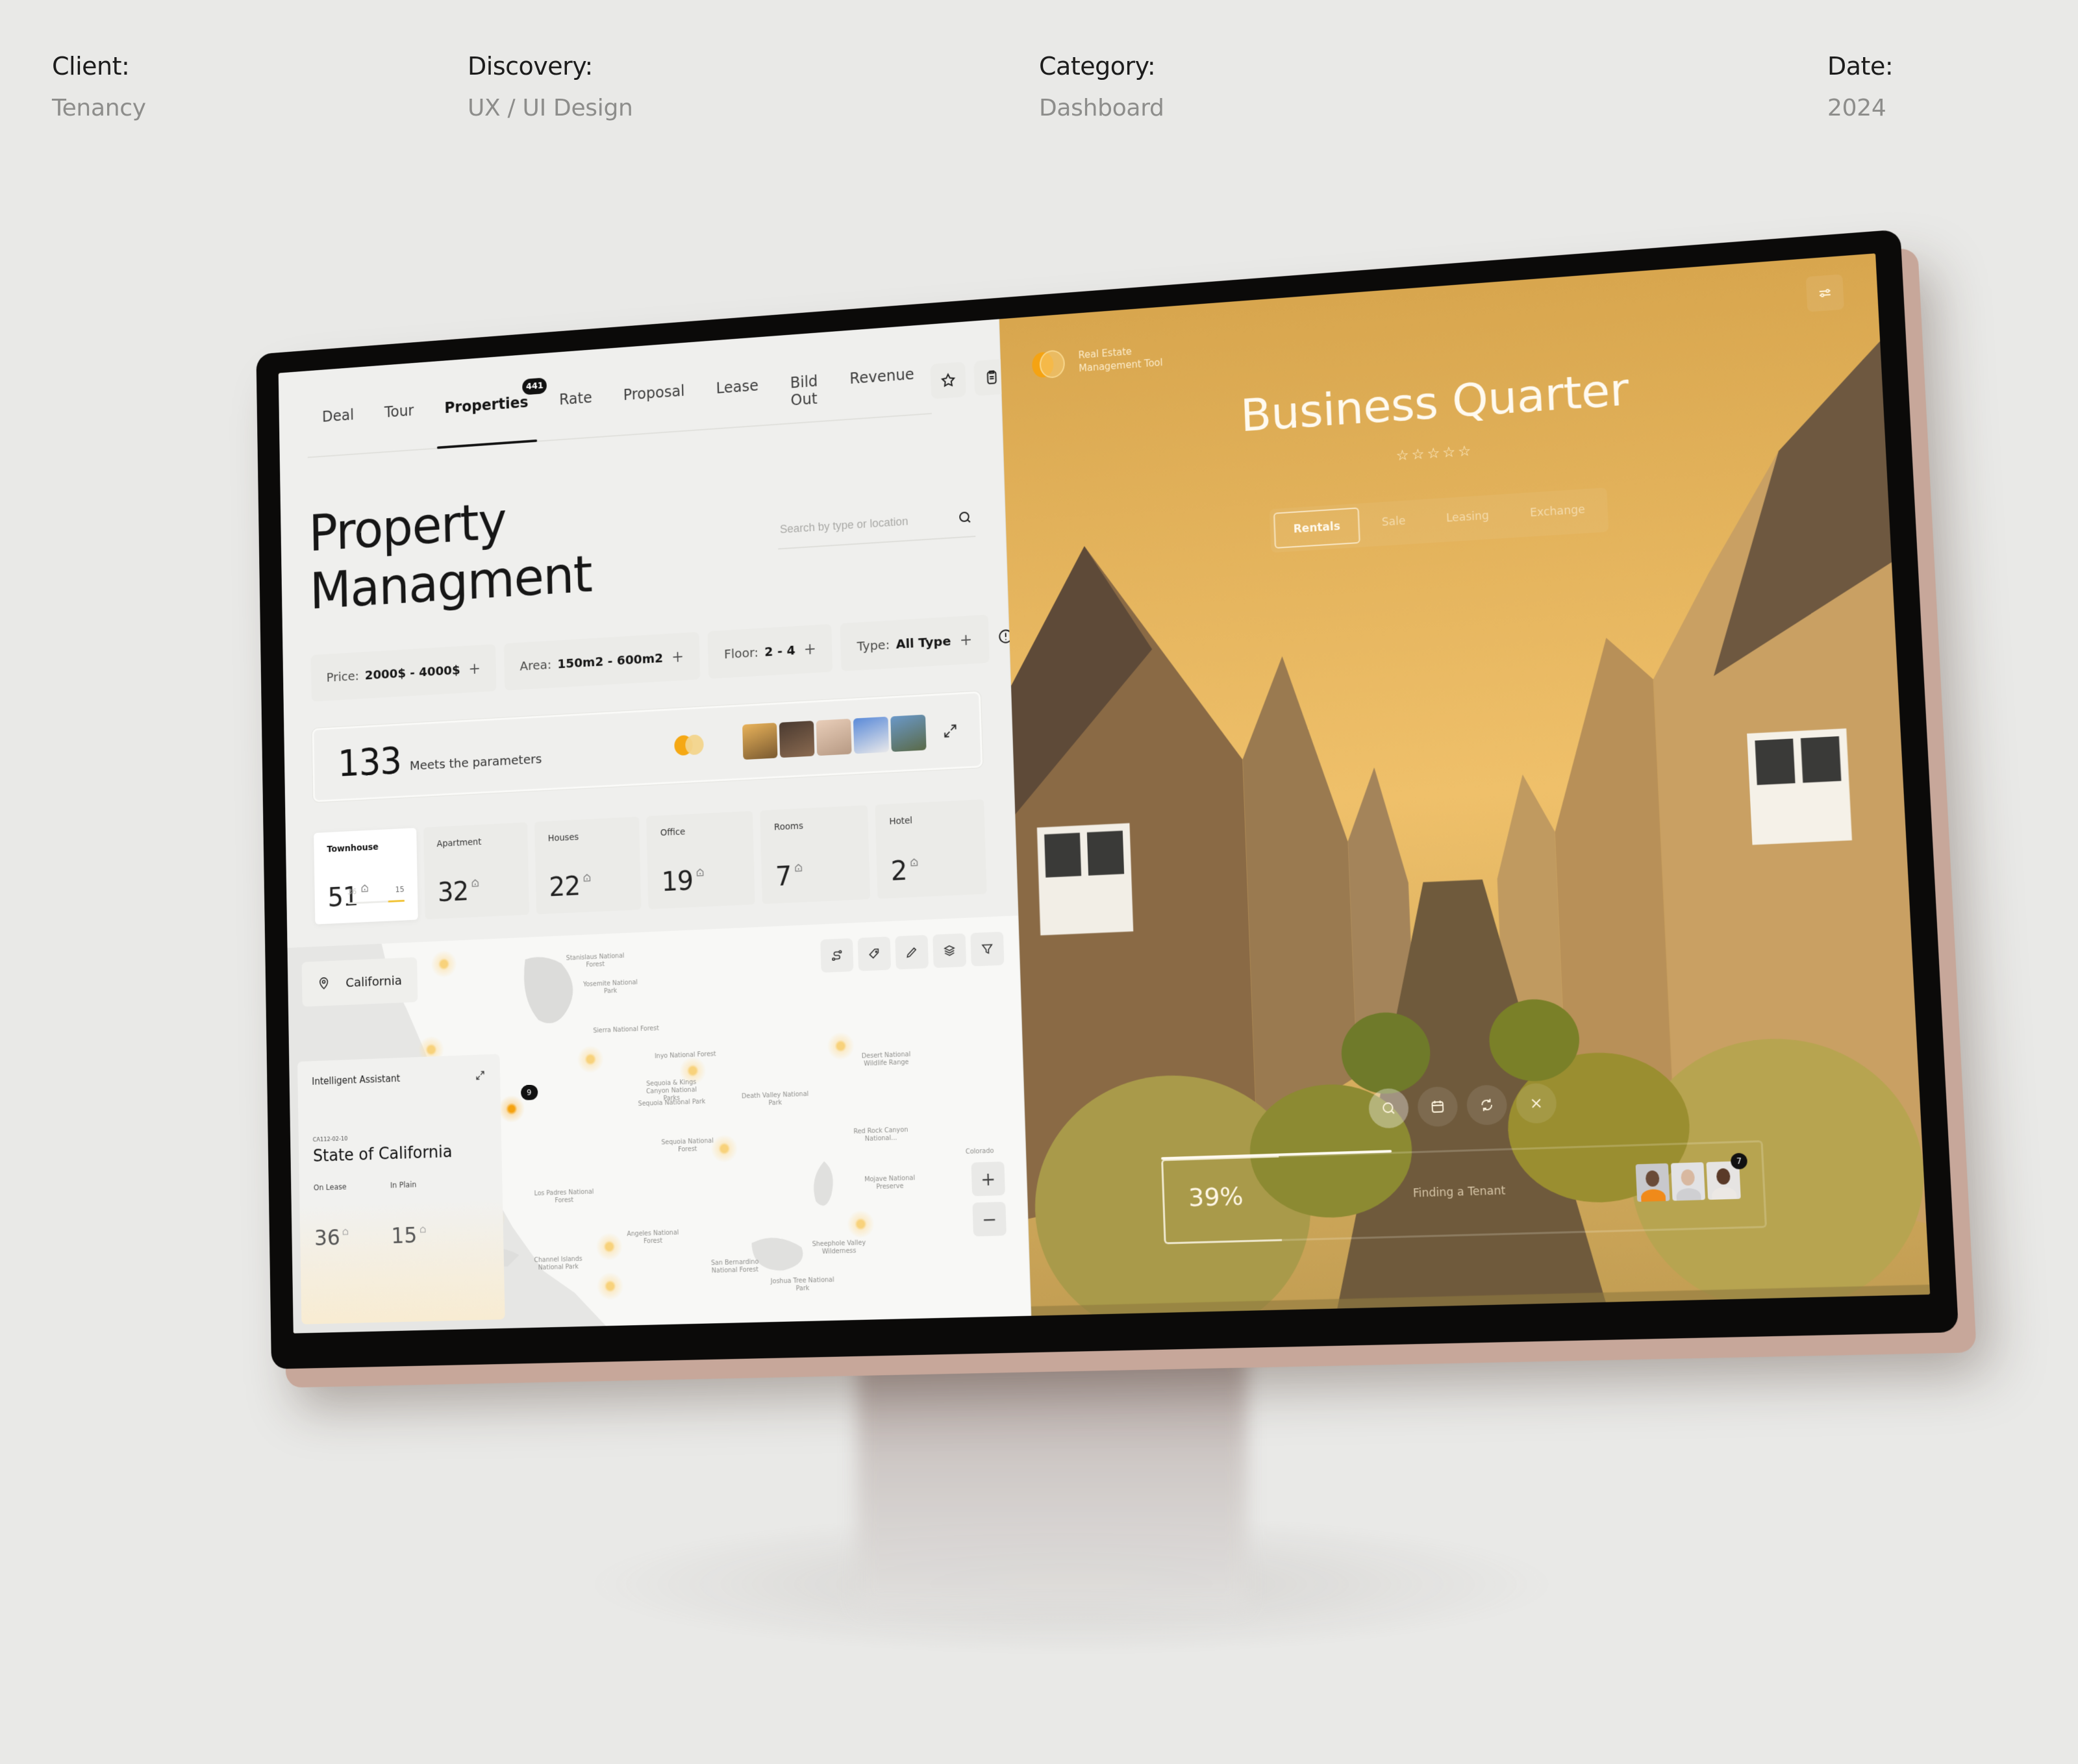  Describe the element at coordinates (775, 1098) in the screenshot. I see `map-place-label: Death Valley National Park` at that location.